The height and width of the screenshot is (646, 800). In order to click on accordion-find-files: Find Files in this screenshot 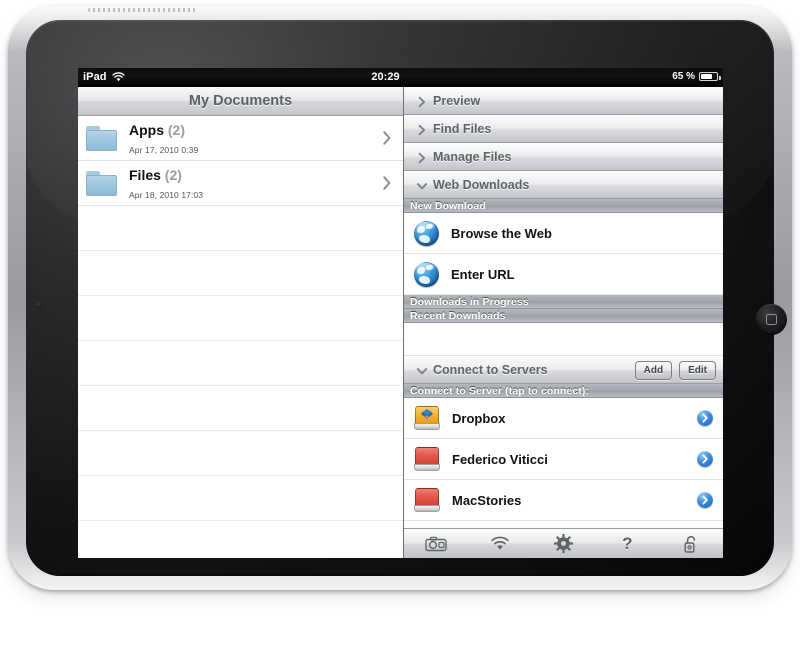, I will do `click(563, 129)`.